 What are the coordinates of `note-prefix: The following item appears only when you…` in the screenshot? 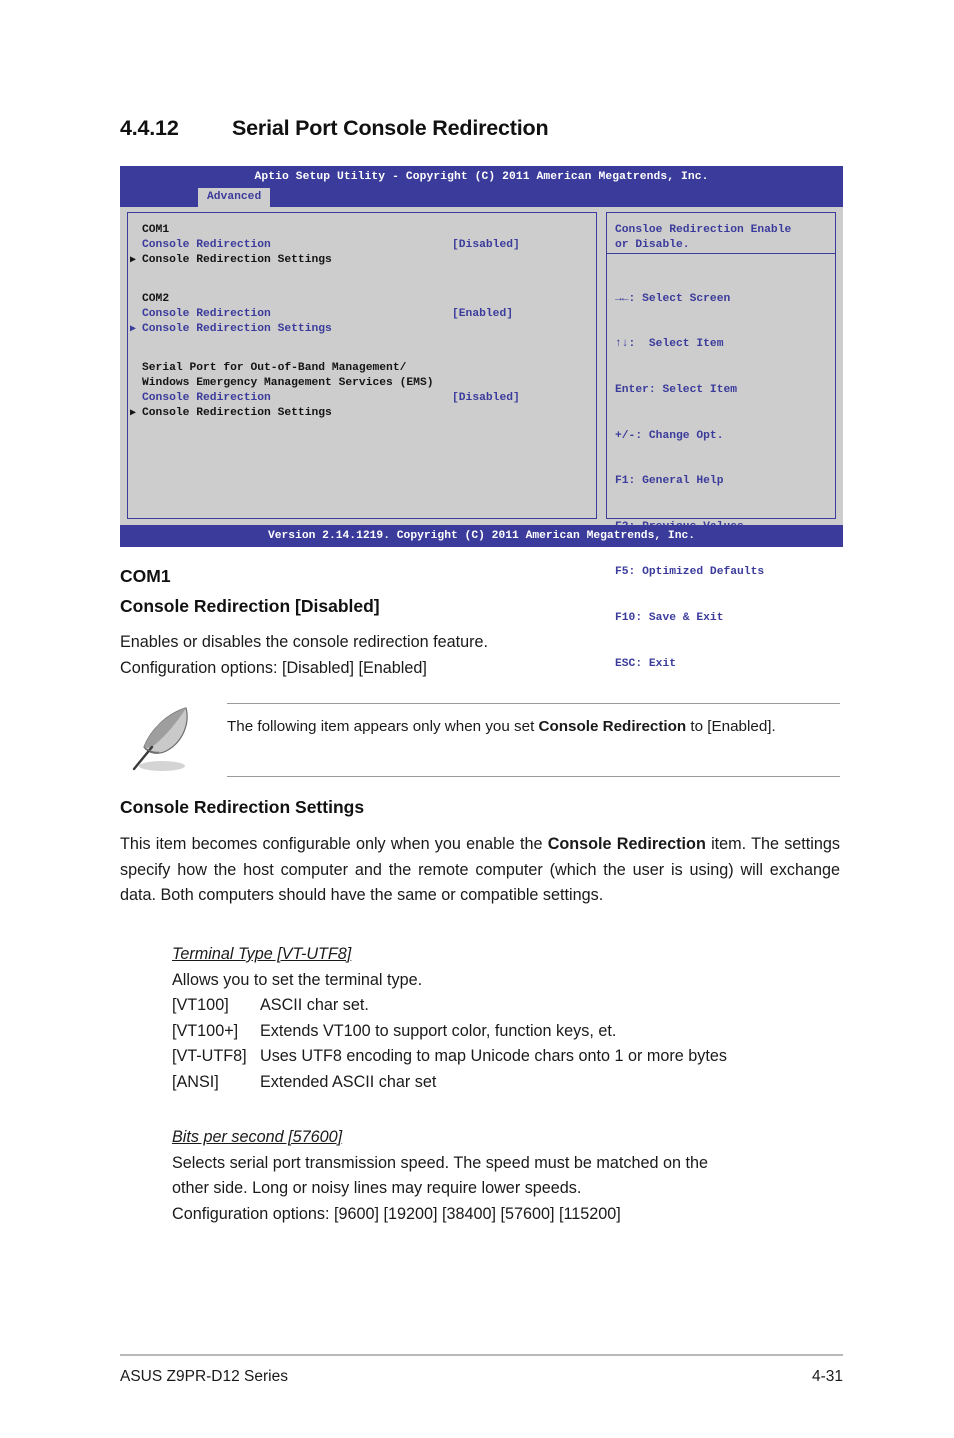 It's located at (383, 726).